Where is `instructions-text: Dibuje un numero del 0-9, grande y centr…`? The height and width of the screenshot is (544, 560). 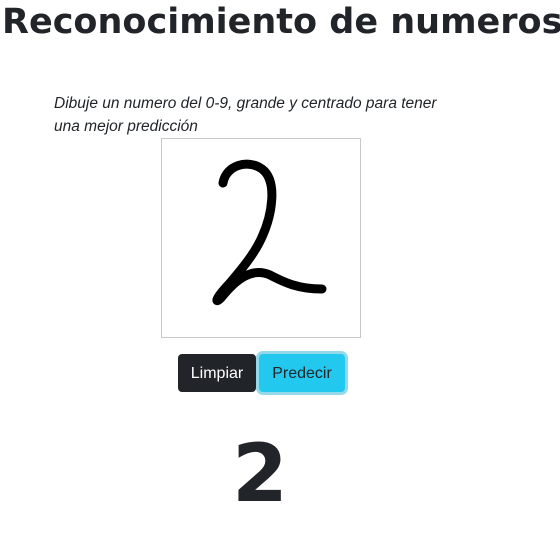
instructions-text: Dibuje un numero del 0-9, grande y centr… is located at coordinates (245, 115).